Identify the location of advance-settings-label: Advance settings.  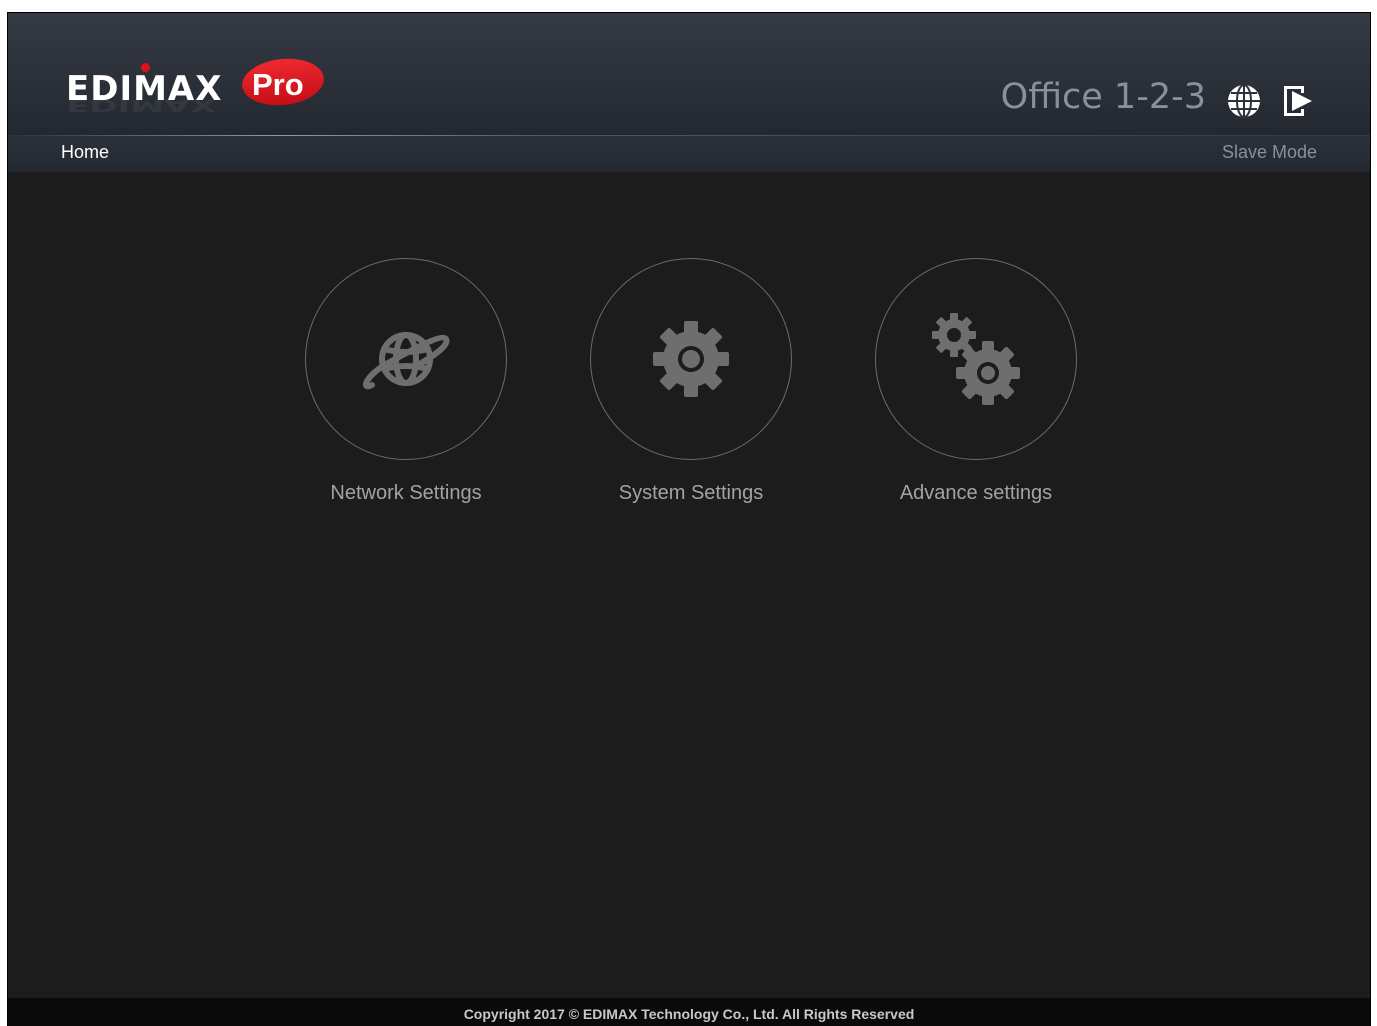
(976, 493).